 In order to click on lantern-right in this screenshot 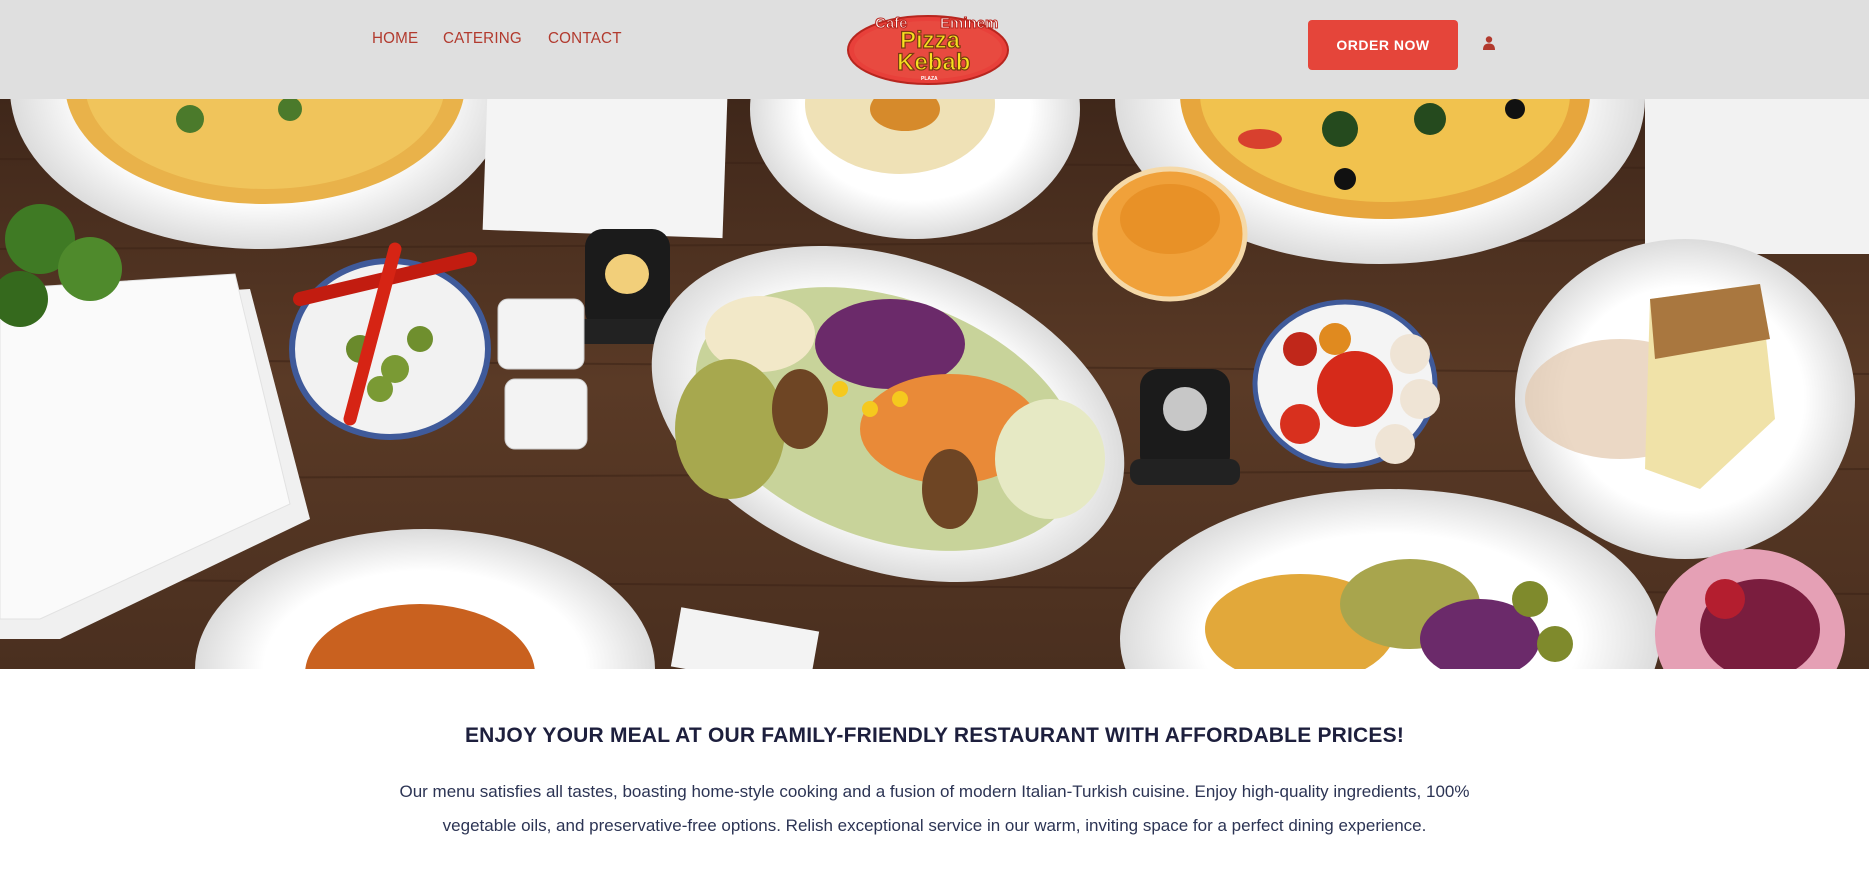, I will do `click(1185, 427)`.